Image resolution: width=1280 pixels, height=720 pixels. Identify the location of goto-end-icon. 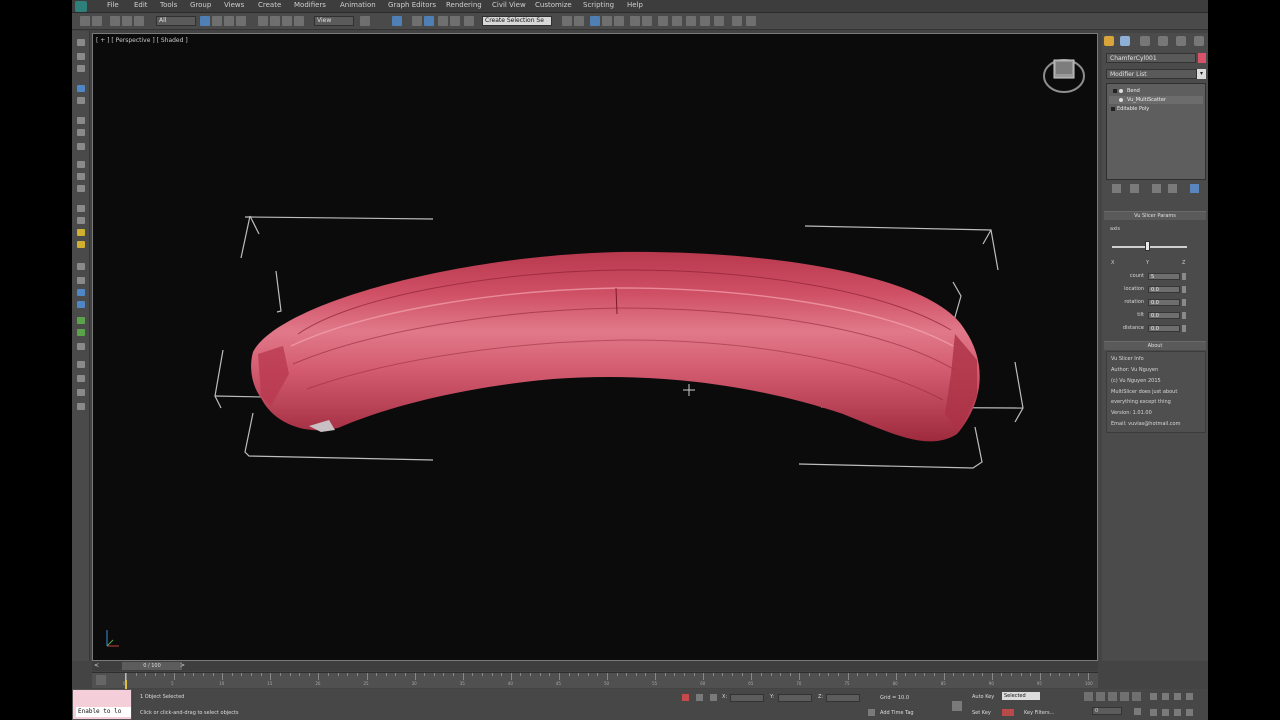
(1136, 696).